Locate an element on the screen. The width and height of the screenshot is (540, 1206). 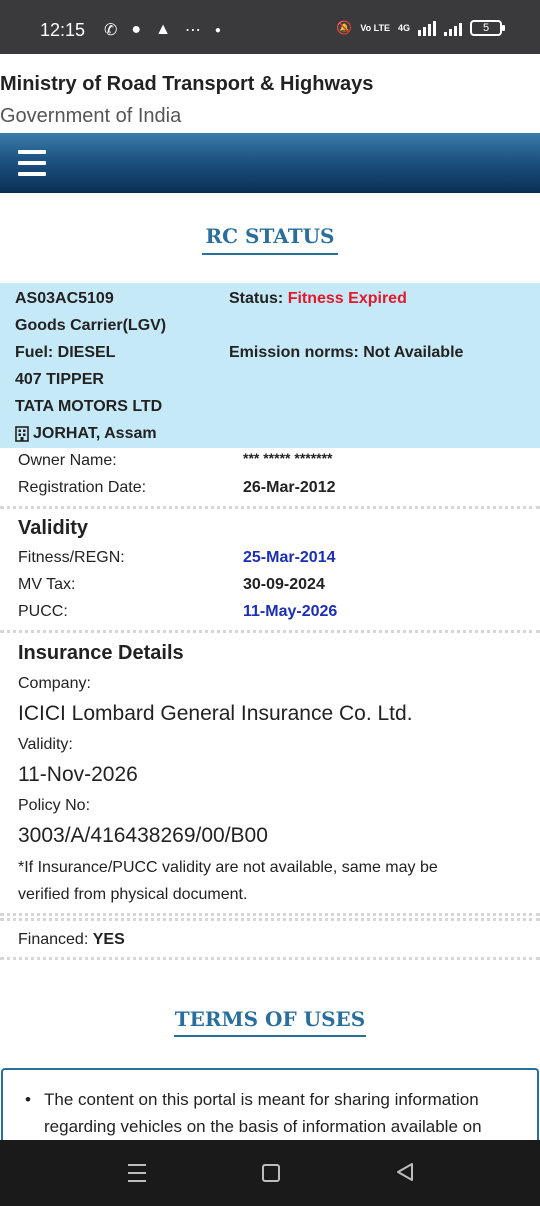
status-value: Fitness Expired is located at coordinates (347, 298).